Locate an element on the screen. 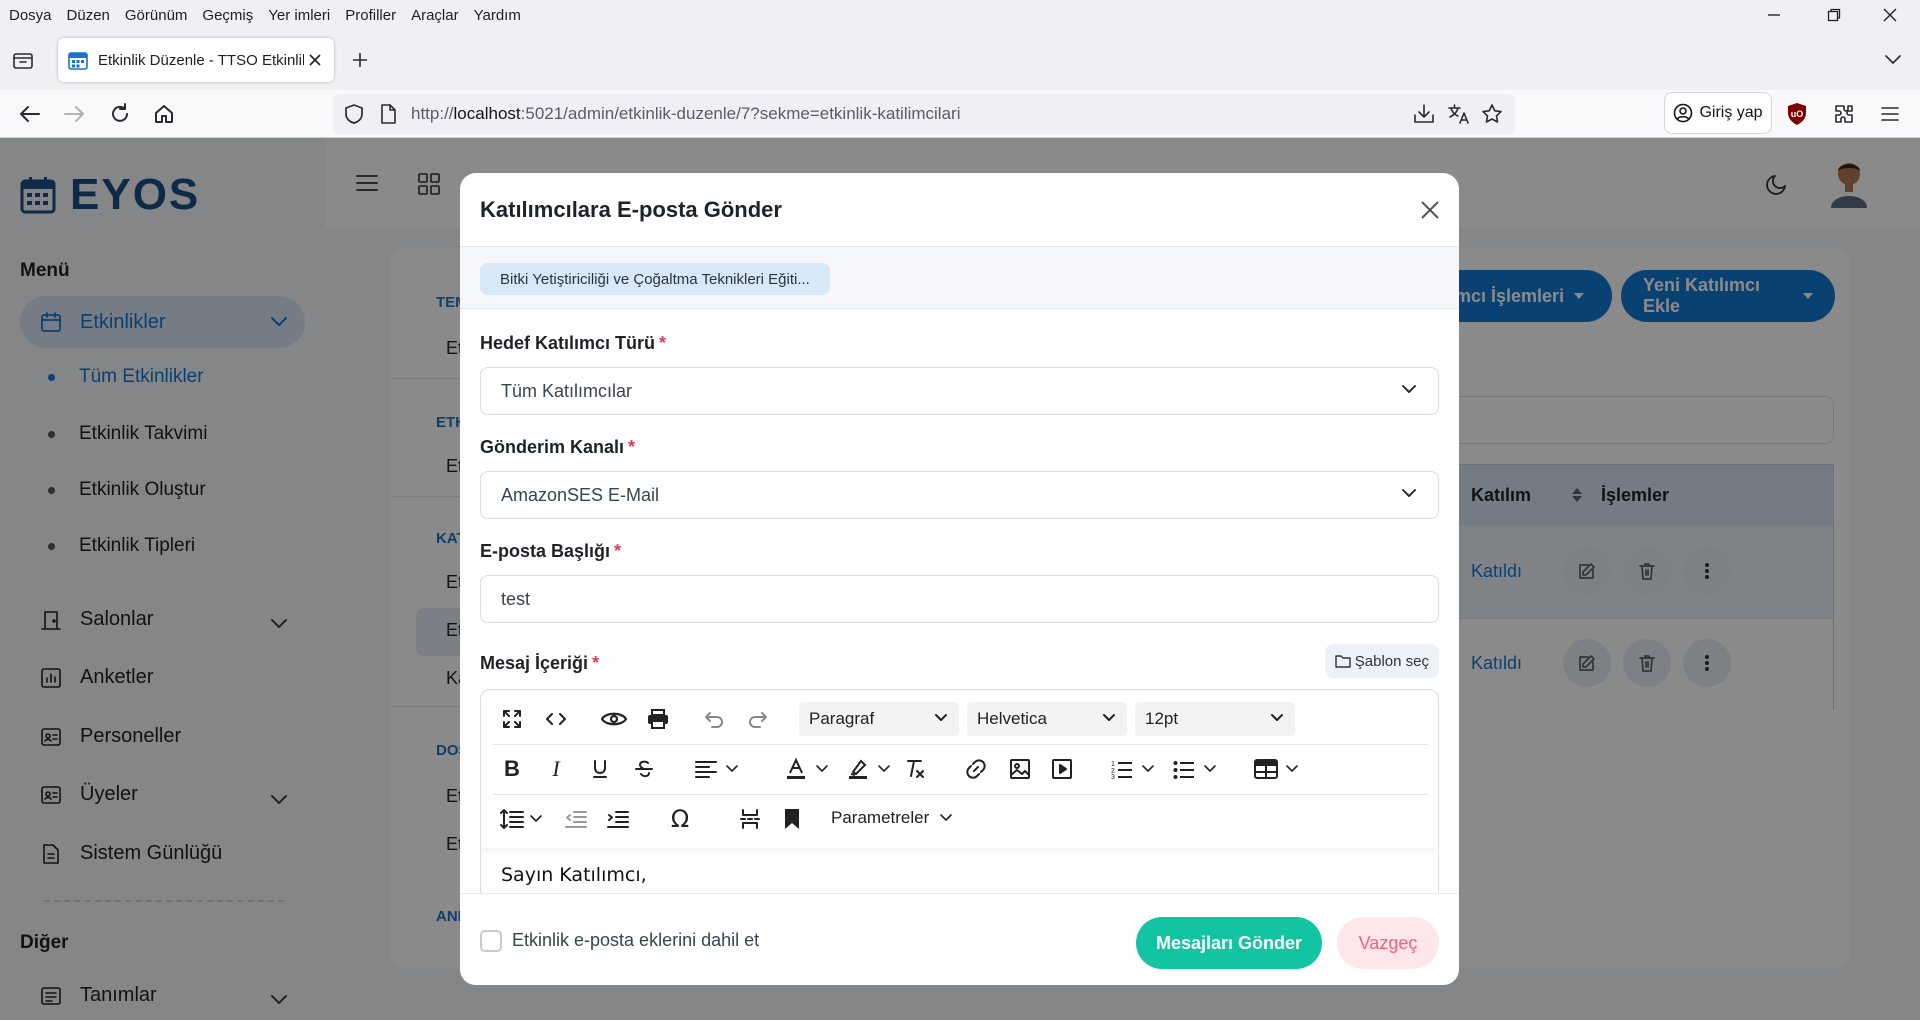  close-window-icon is located at coordinates (1890, 15).